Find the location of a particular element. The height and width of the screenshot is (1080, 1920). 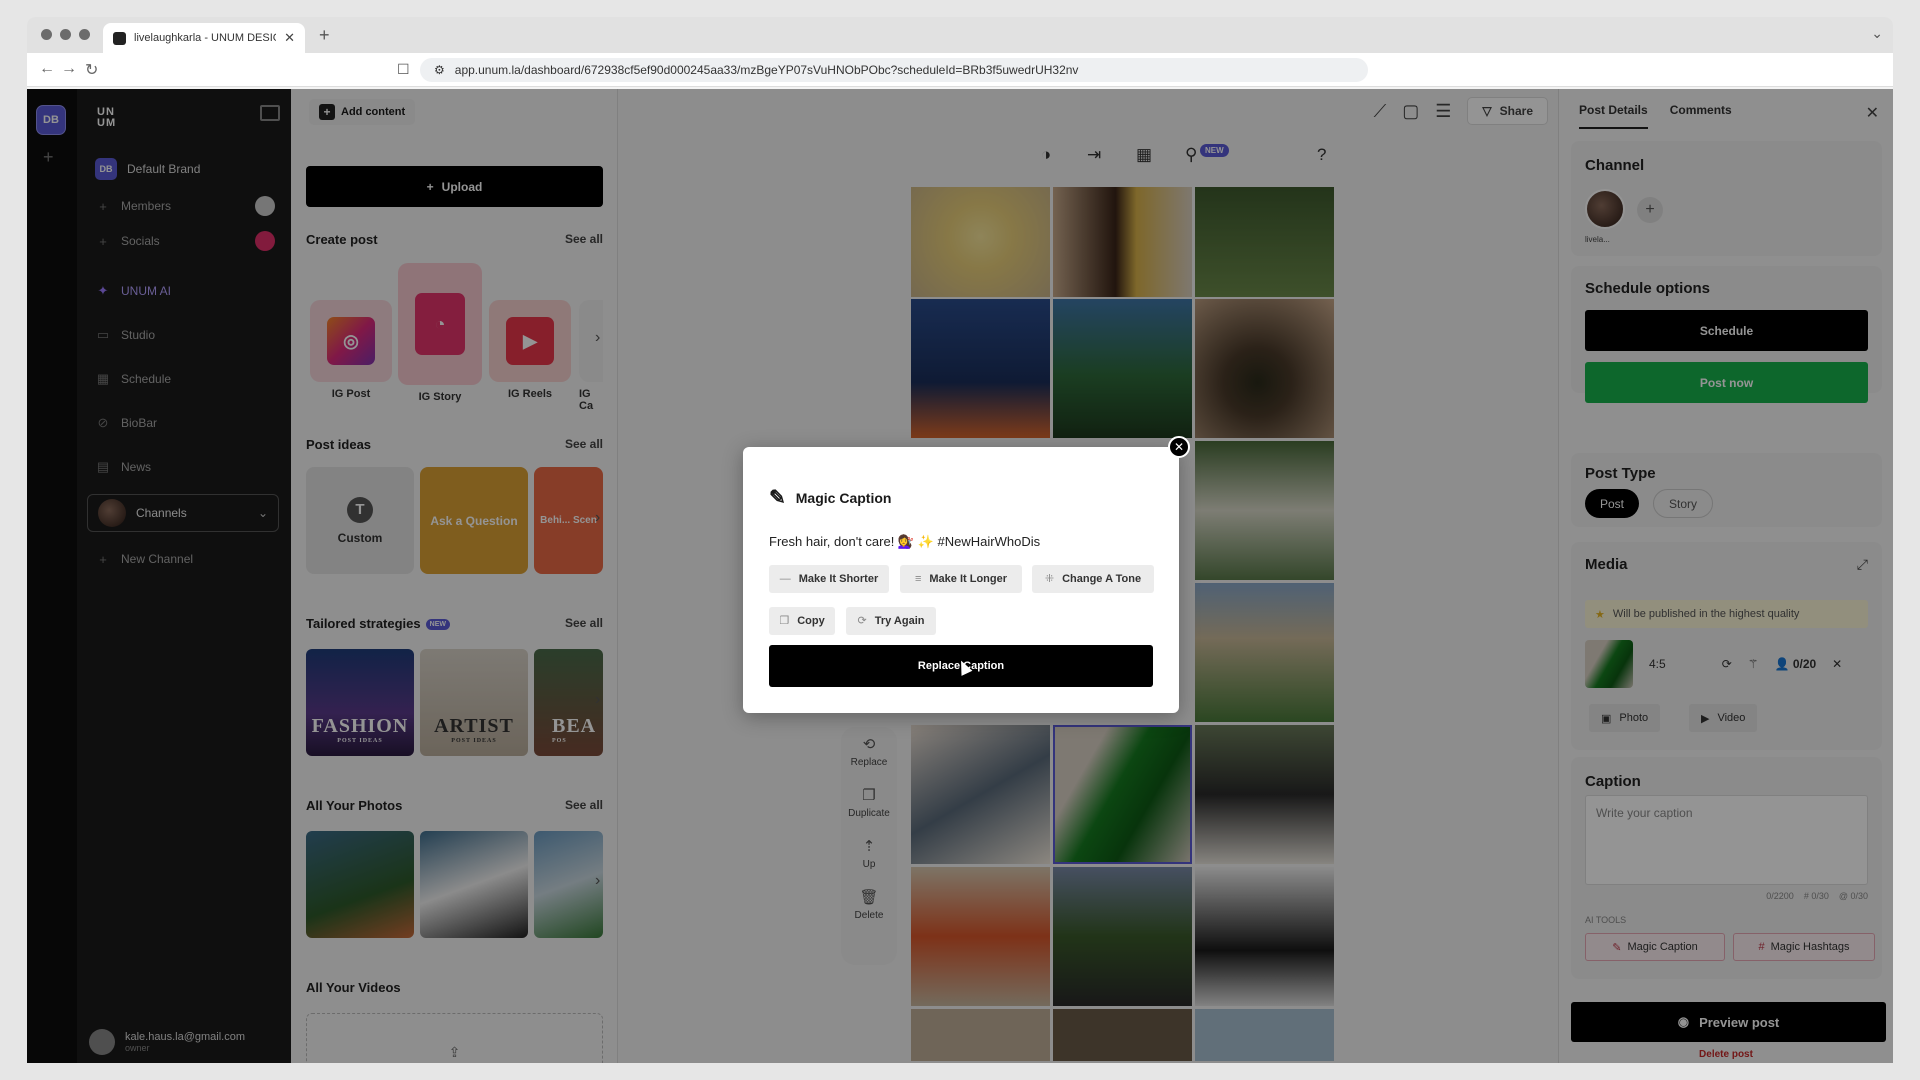

tab-list-chevron-icon: ⌄ is located at coordinates (1877, 33).